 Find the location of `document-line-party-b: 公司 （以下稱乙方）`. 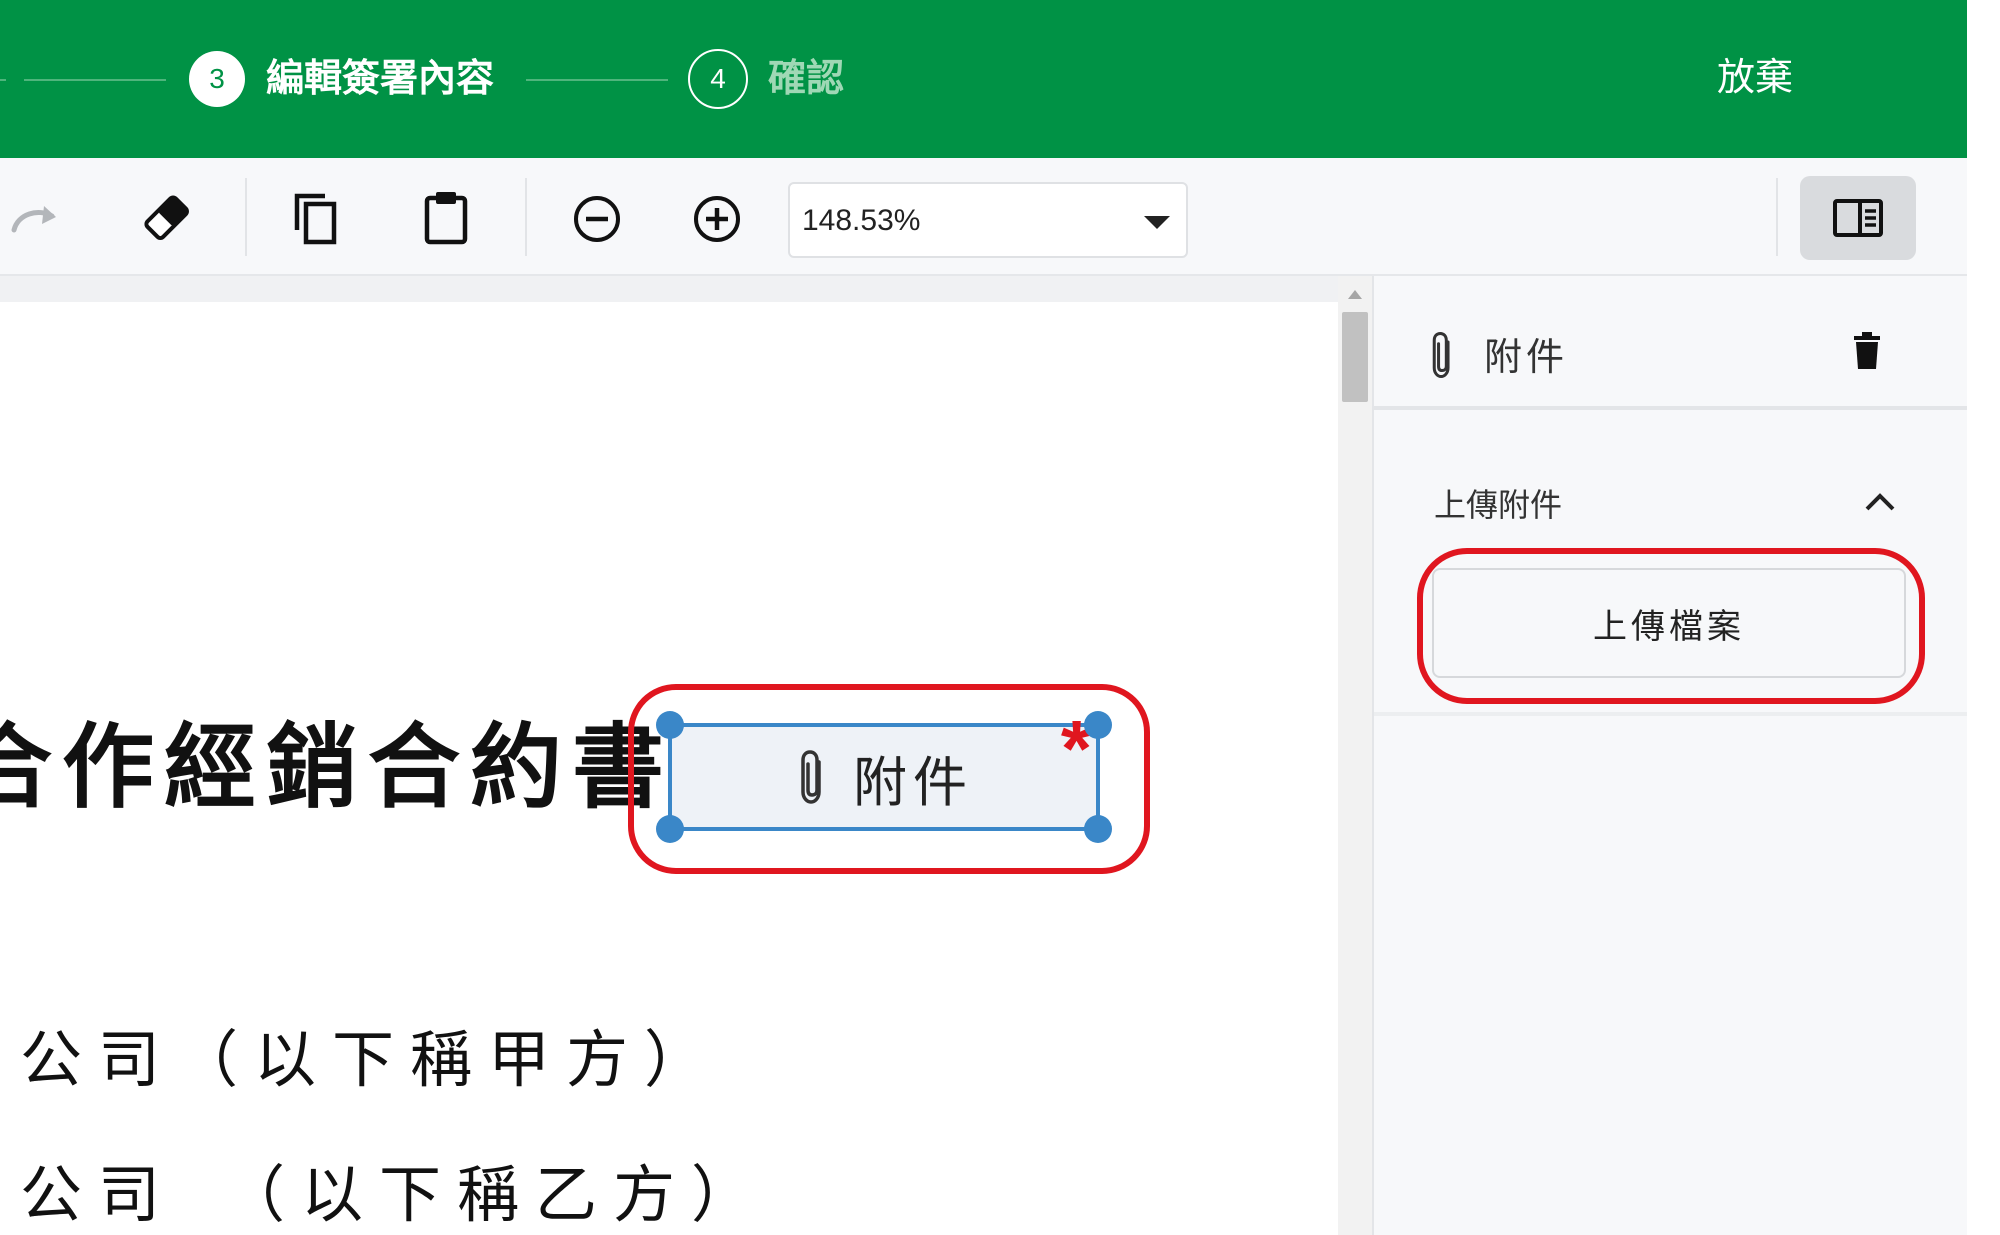

document-line-party-b: 公司 （以下稱乙方） is located at coordinates (395, 1194).